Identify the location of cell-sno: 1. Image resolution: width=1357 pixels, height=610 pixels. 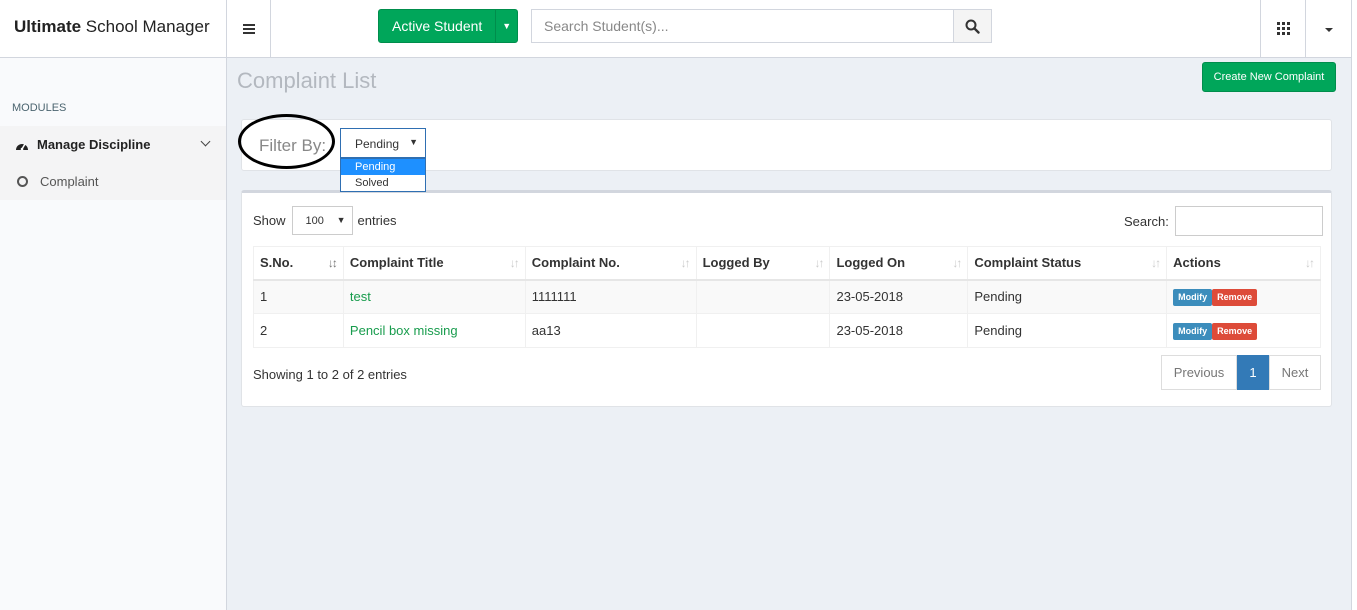
(298, 296).